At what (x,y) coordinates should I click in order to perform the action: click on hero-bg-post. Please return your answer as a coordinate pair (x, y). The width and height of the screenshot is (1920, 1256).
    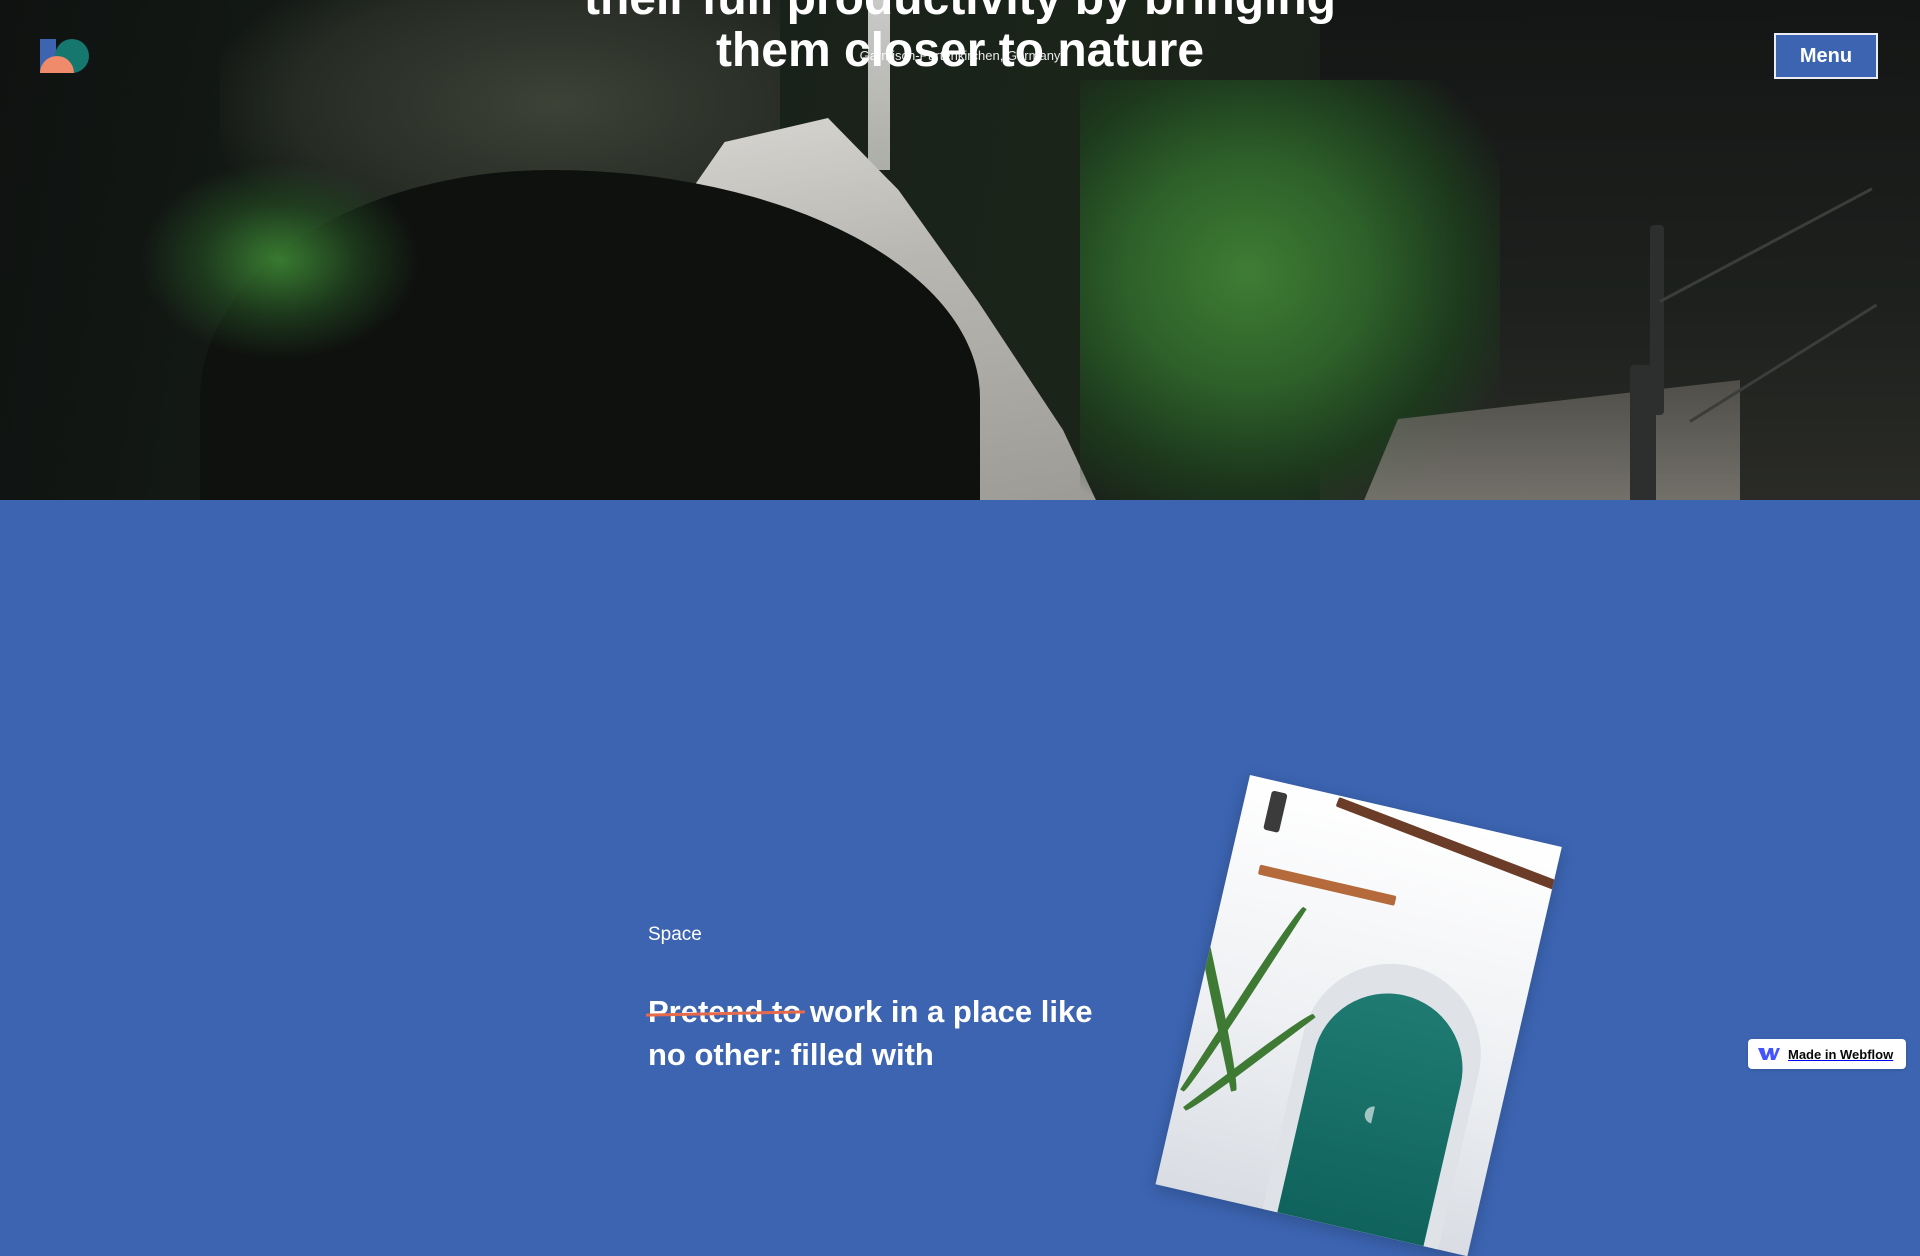
    Looking at the image, I should click on (1657, 320).